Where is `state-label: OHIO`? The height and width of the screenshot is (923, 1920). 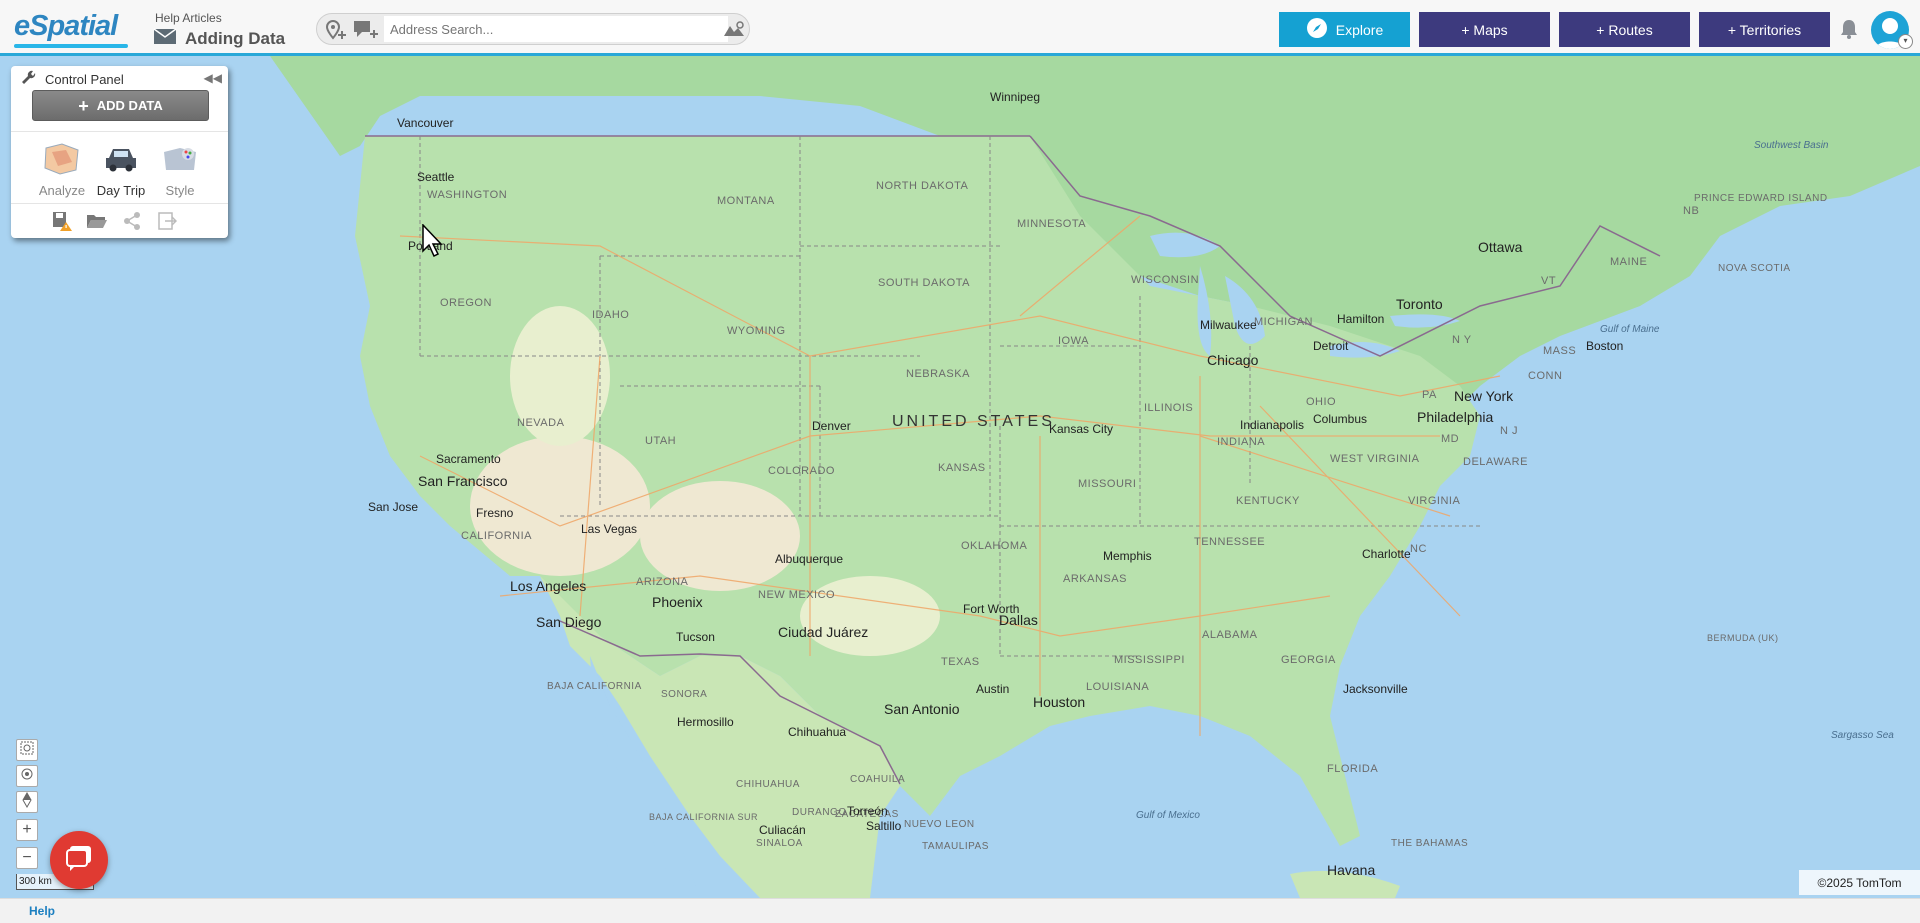 state-label: OHIO is located at coordinates (1321, 402).